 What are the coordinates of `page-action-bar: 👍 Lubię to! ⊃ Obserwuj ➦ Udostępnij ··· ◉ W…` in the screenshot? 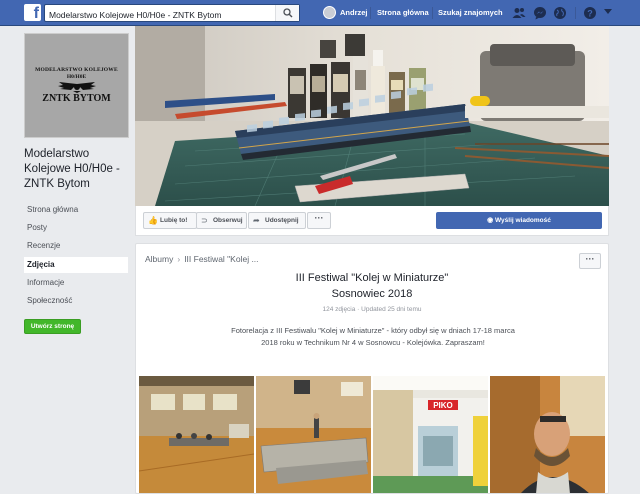 It's located at (372, 221).